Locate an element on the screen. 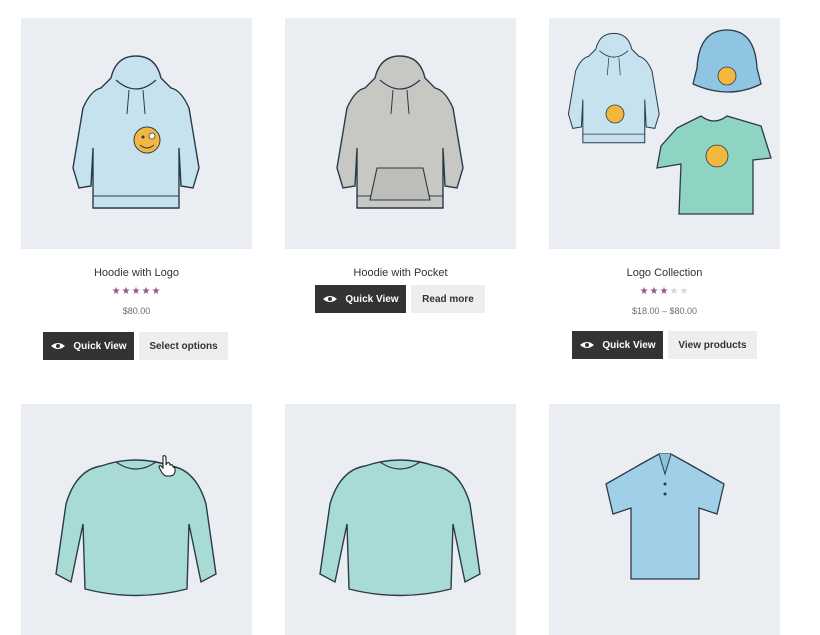 This screenshot has height=635, width=820. select-options-label: Select options is located at coordinates (183, 346).